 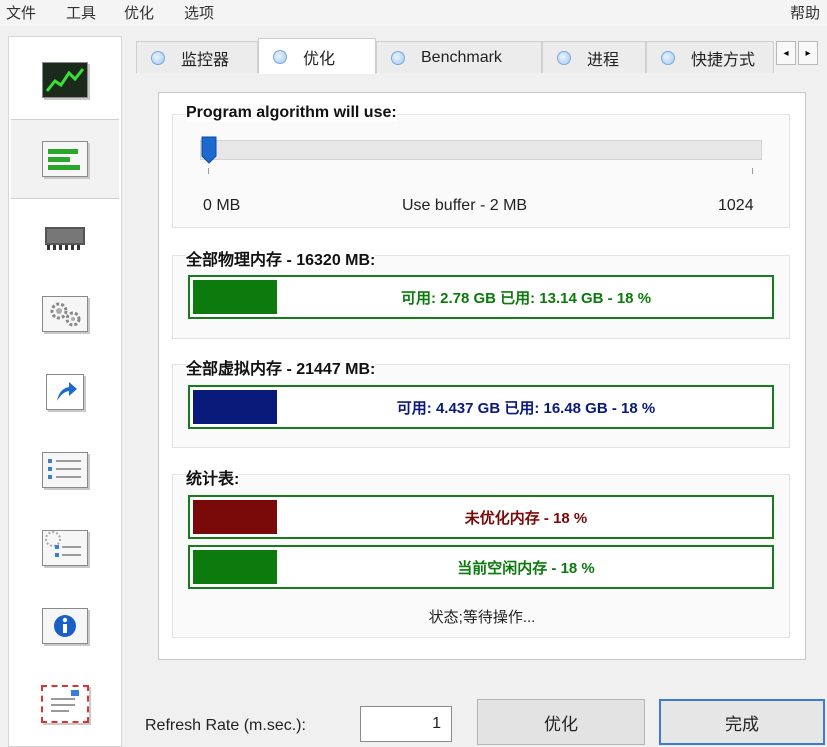 I want to click on physical-memory-fill, so click(x=235, y=297).